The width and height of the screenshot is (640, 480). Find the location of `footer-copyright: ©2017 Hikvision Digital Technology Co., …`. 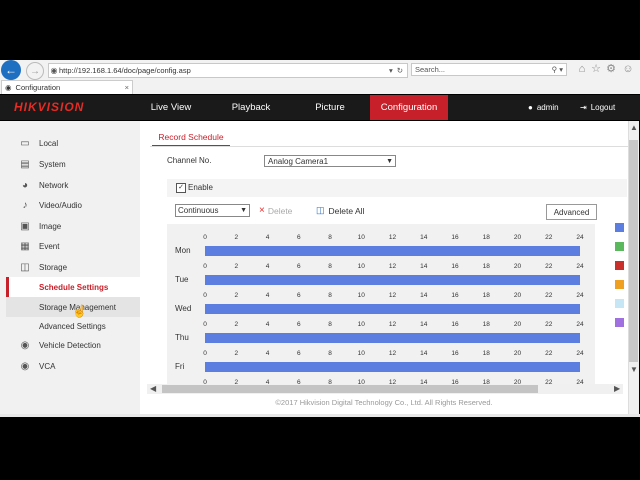

footer-copyright: ©2017 Hikvision Digital Technology Co., … is located at coordinates (384, 402).